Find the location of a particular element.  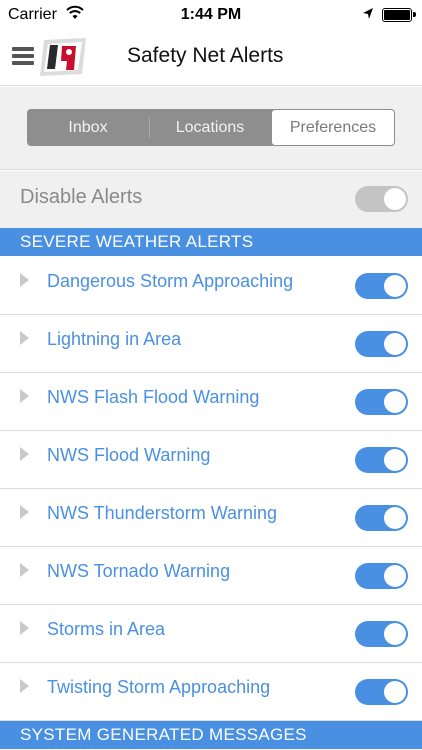

disable-alerts-toggle is located at coordinates (381, 199).